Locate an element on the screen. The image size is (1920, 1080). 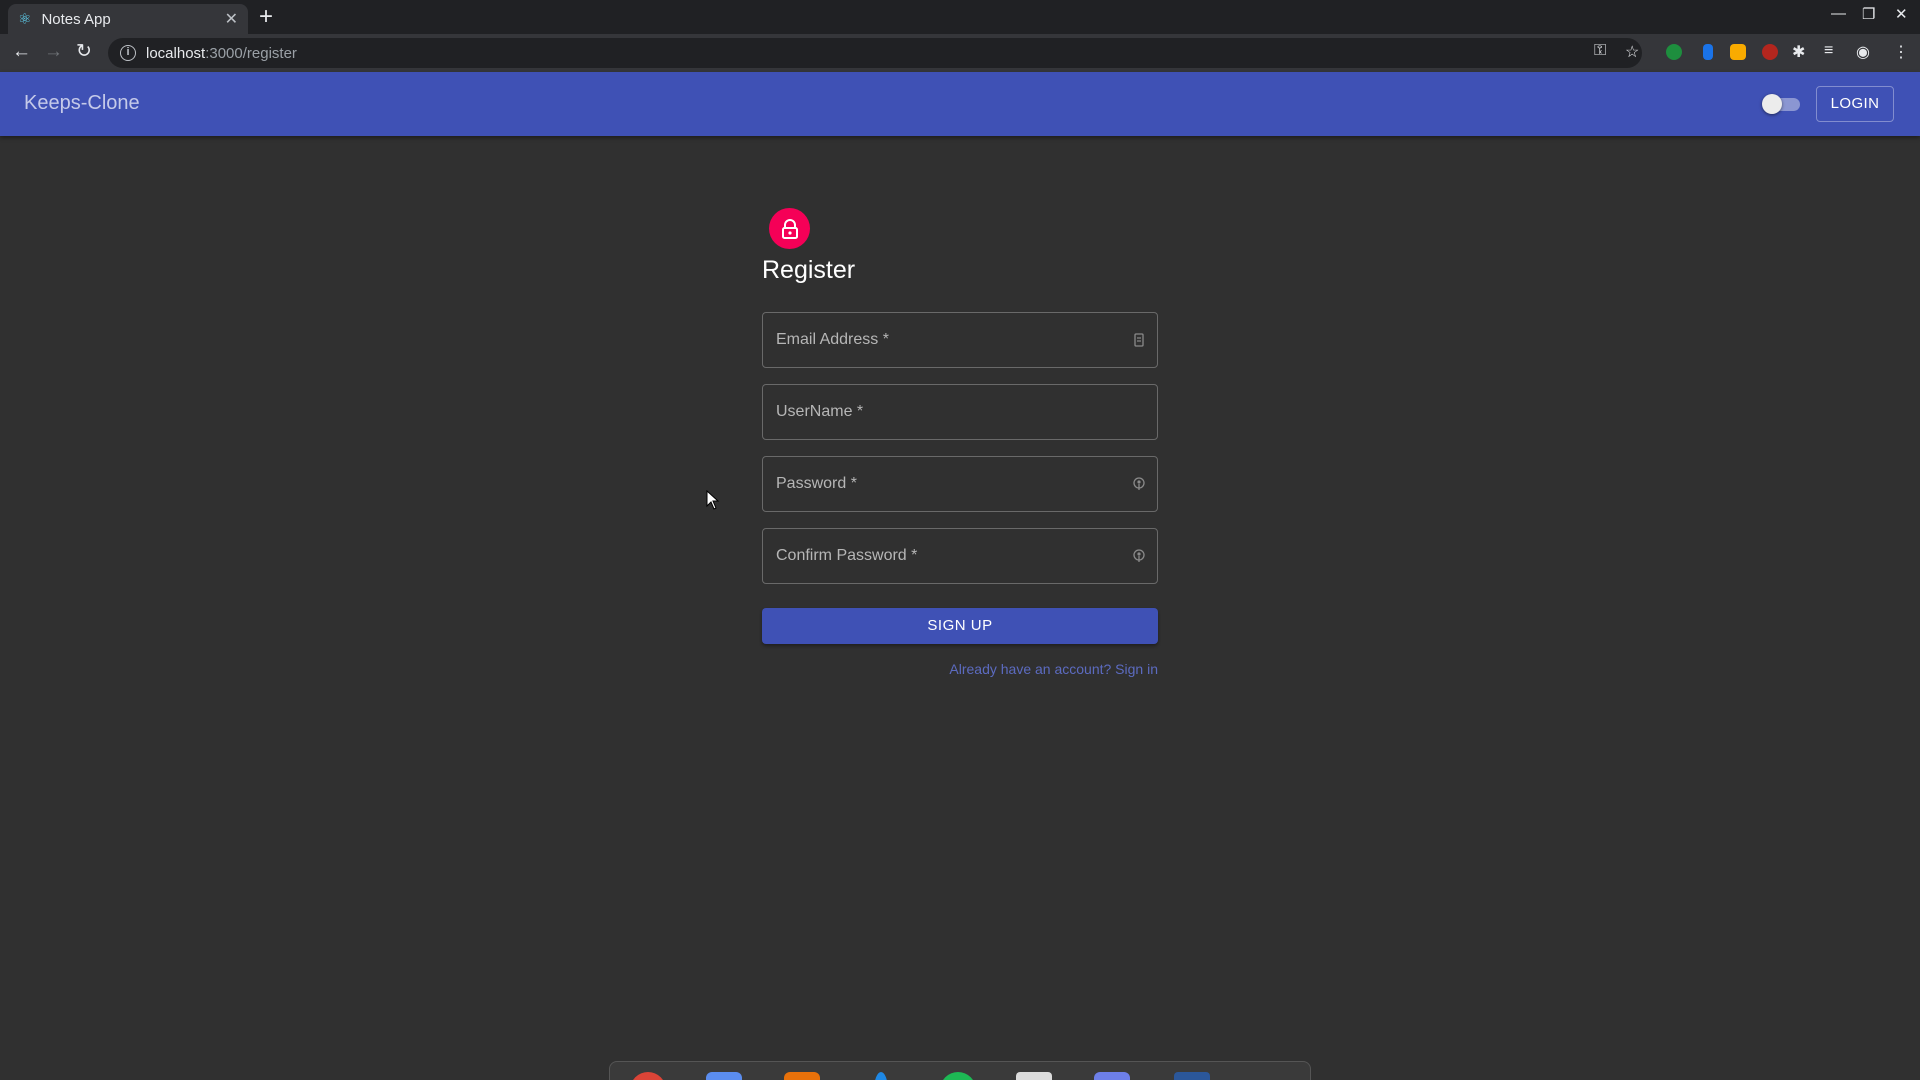
extension-yellow-icon is located at coordinates (1738, 52).